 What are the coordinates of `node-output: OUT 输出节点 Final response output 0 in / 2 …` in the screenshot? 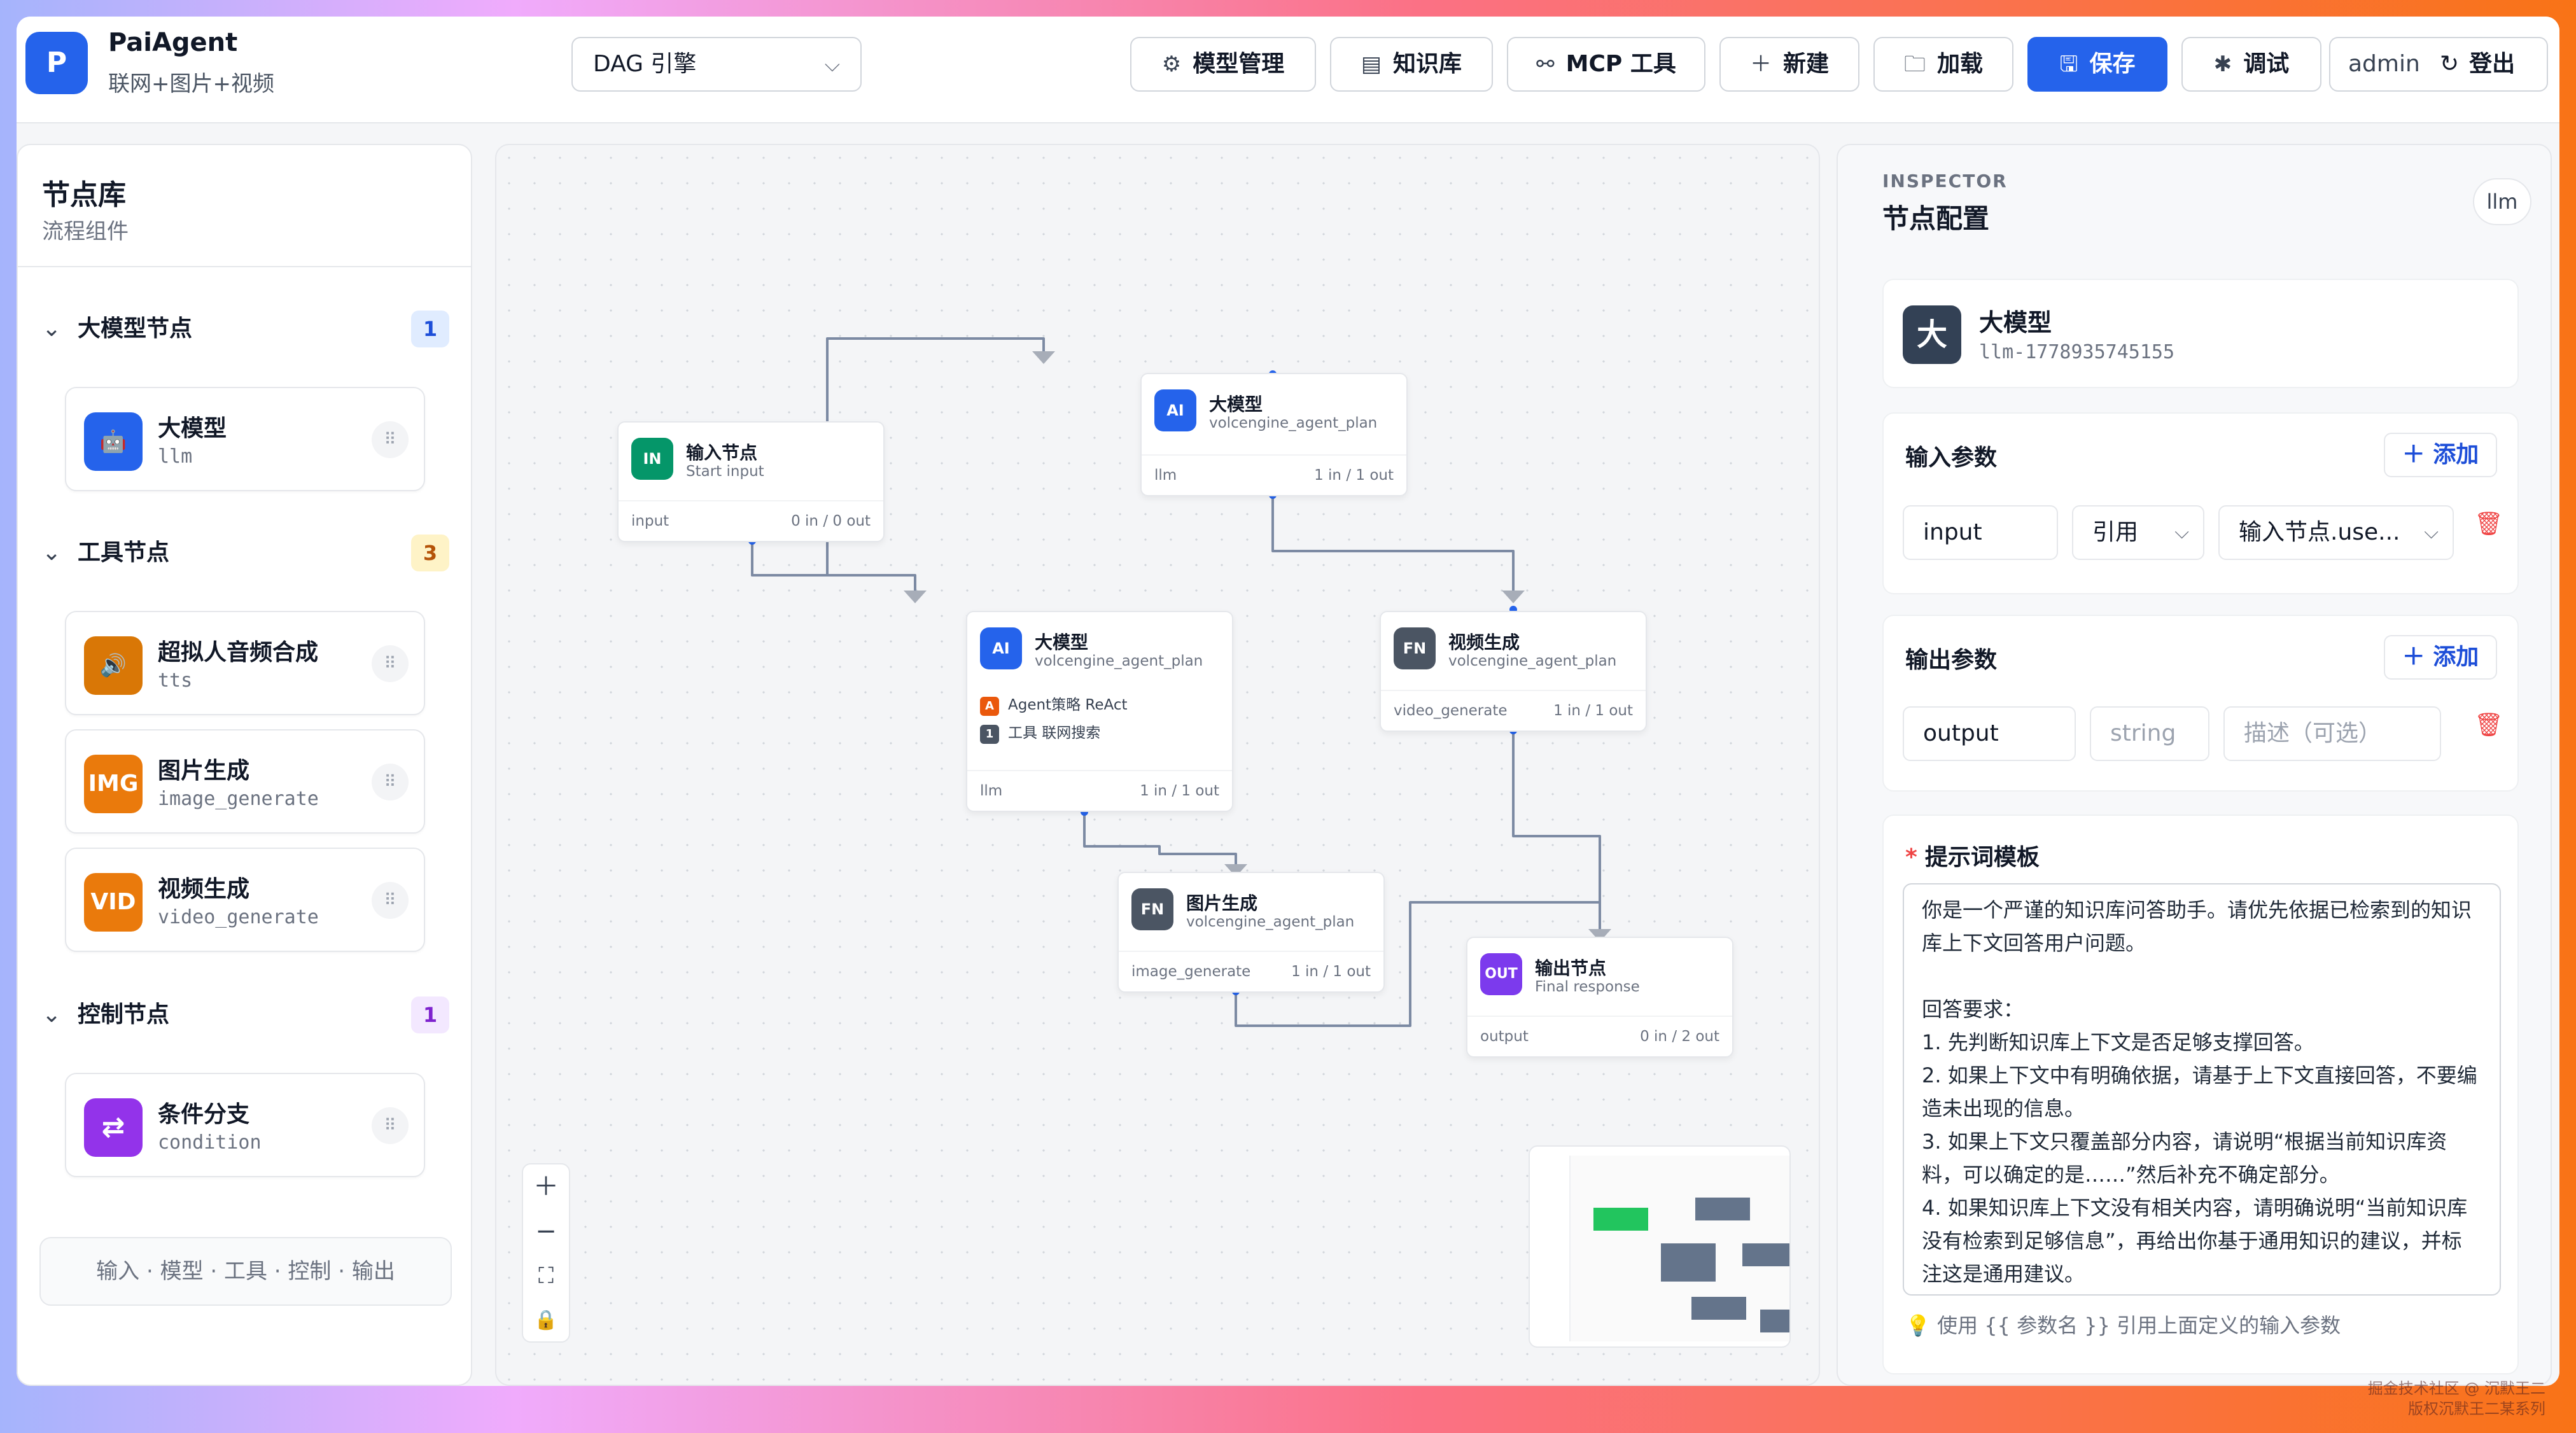 It's located at (1599, 998).